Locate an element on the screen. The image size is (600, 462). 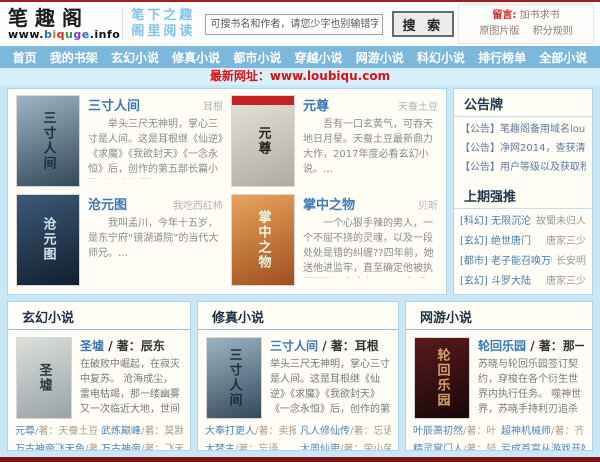
book-title-link: 亏成首富从游戏开始 is located at coordinates (543, 447).